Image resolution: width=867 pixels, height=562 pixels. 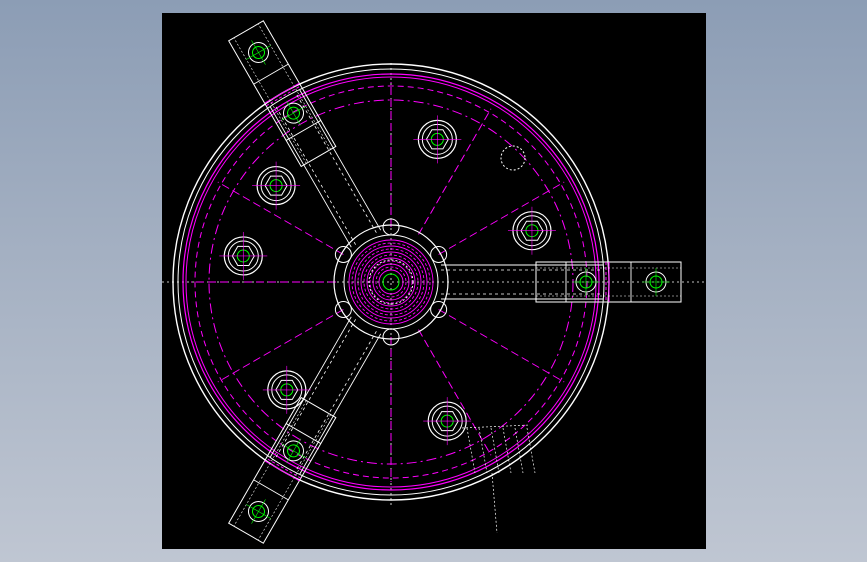 I want to click on dashed-reference-hole, so click(x=513, y=158).